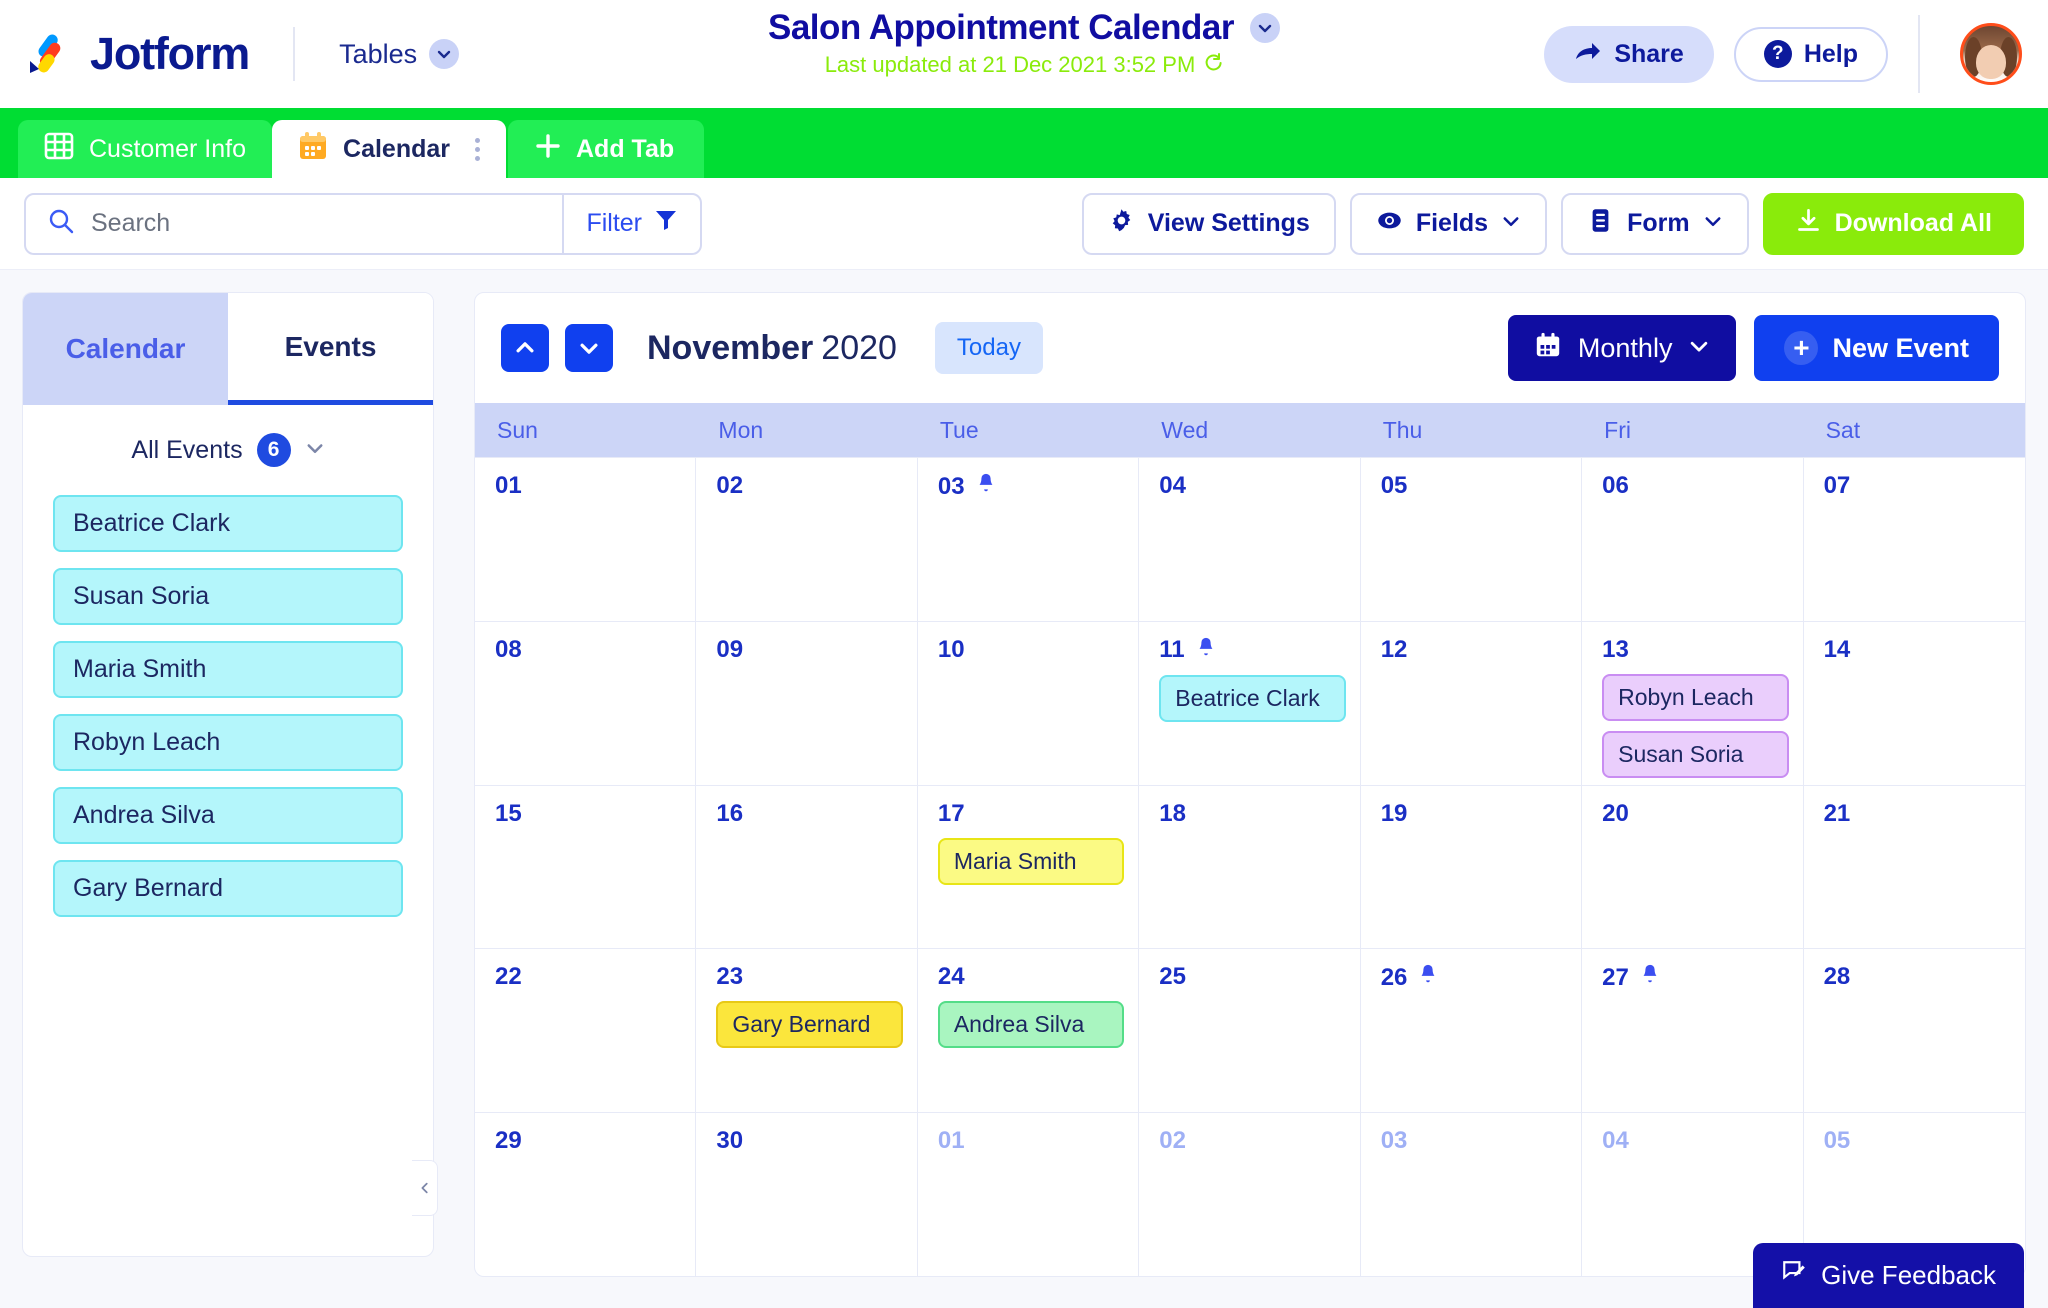  Describe the element at coordinates (145, 149) in the screenshot. I see `sheet-tab-customer-info: Customer Info` at that location.